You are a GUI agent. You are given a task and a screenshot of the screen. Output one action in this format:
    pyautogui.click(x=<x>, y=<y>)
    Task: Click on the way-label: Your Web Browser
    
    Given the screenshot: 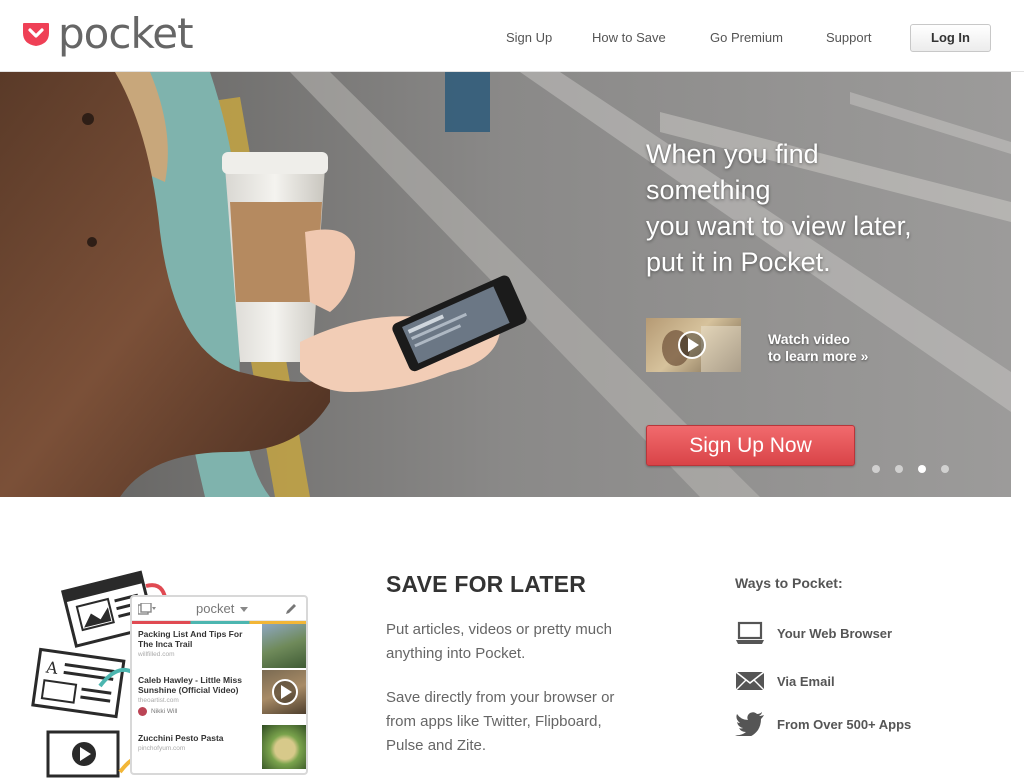 What is the action you would take?
    pyautogui.click(x=835, y=633)
    